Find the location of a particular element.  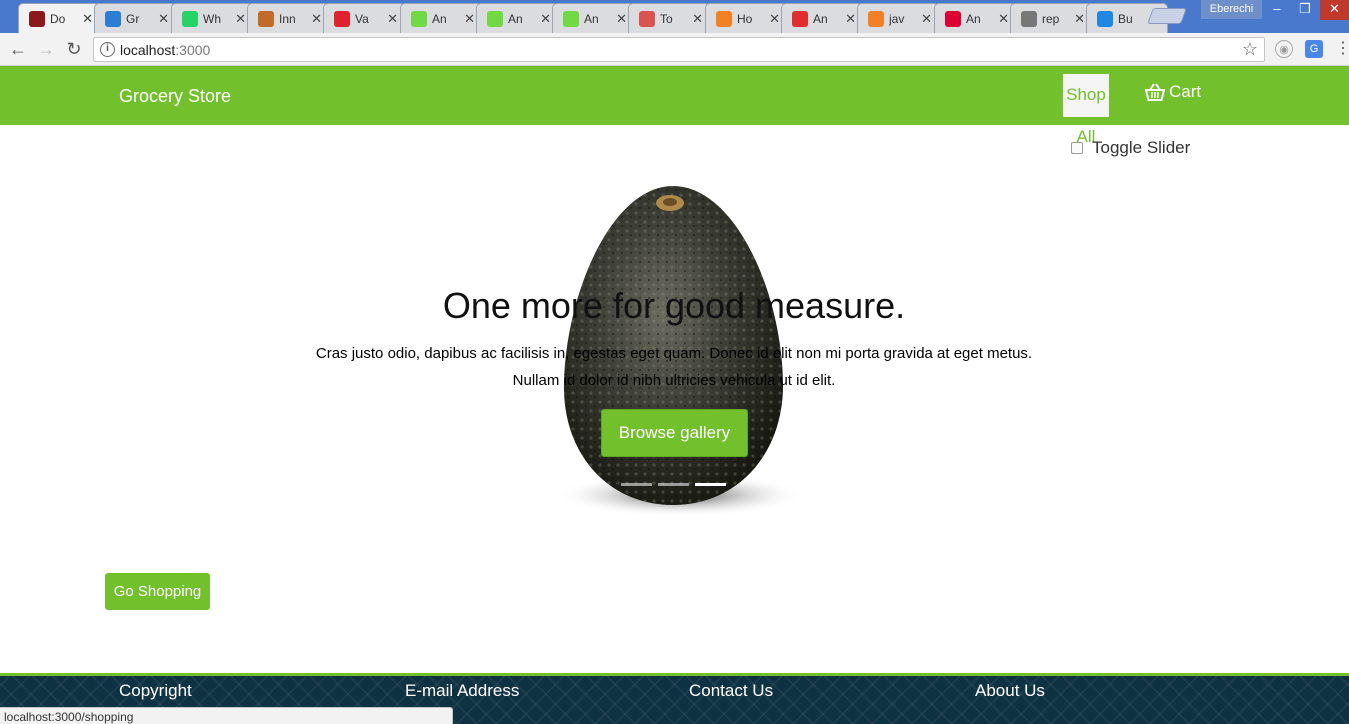

footer-copyright: Copyright is located at coordinates (155, 690).